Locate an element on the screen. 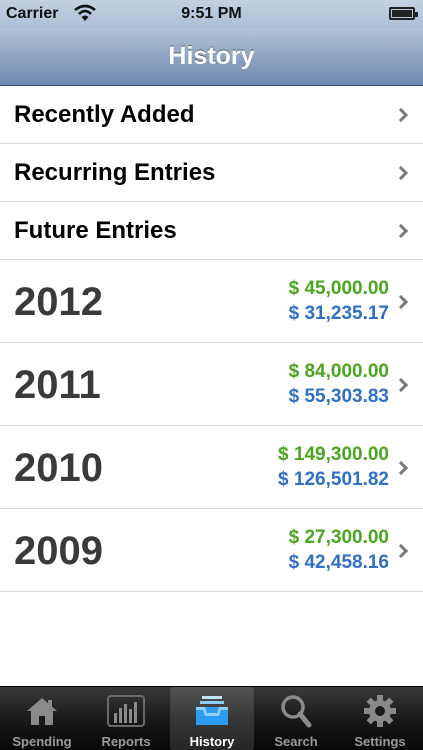 This screenshot has width=423, height=750. tab-reports: Reports is located at coordinates (126, 718).